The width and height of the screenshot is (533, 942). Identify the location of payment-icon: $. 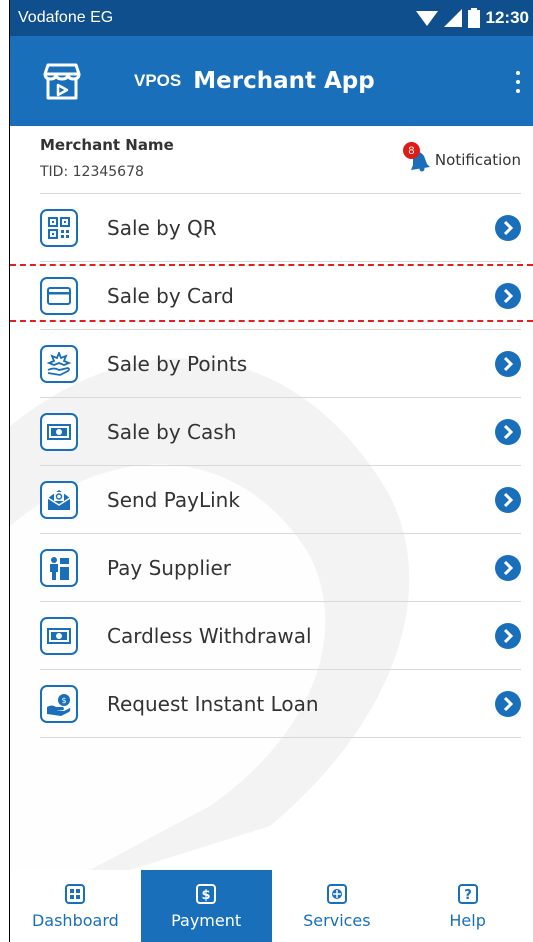
(206, 894).